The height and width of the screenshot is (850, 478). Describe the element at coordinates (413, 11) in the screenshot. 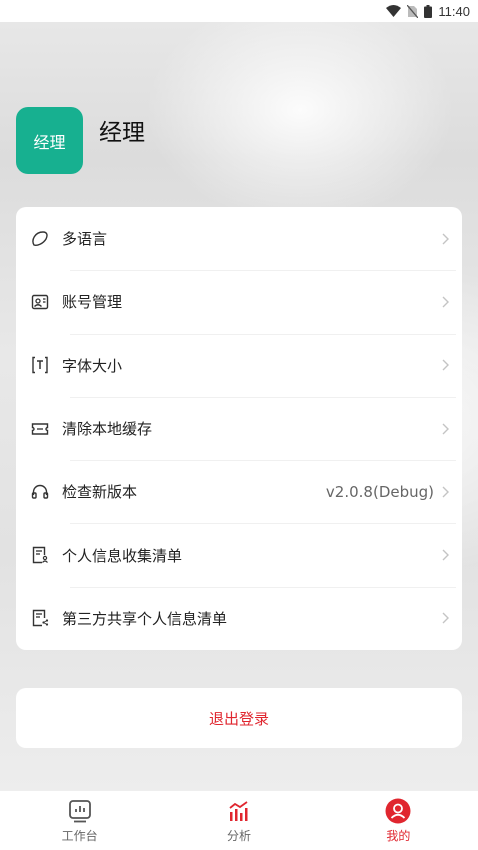

I see `no-sim-icon` at that location.